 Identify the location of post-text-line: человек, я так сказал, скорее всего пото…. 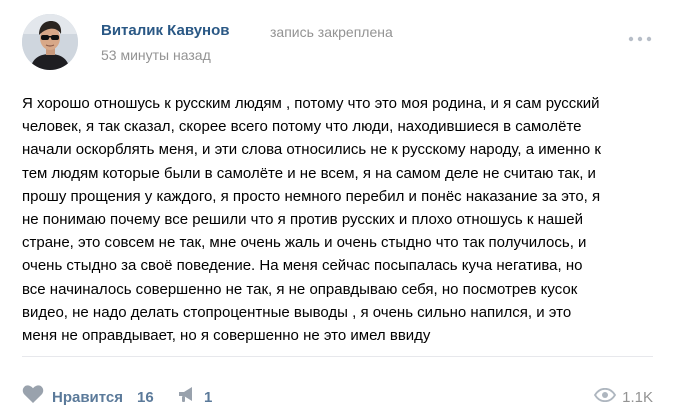
(302, 127).